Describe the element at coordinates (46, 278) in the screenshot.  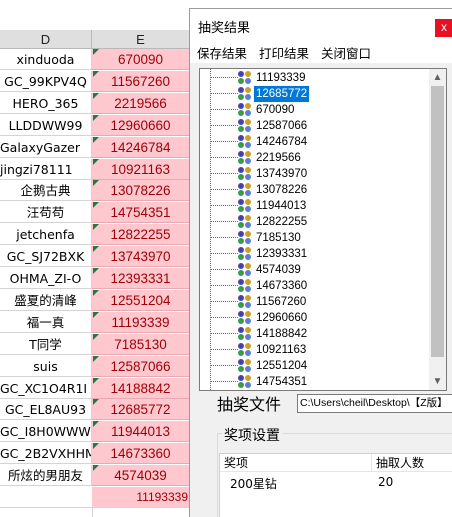
I see `cell-d: OHMA_ZI-O` at that location.